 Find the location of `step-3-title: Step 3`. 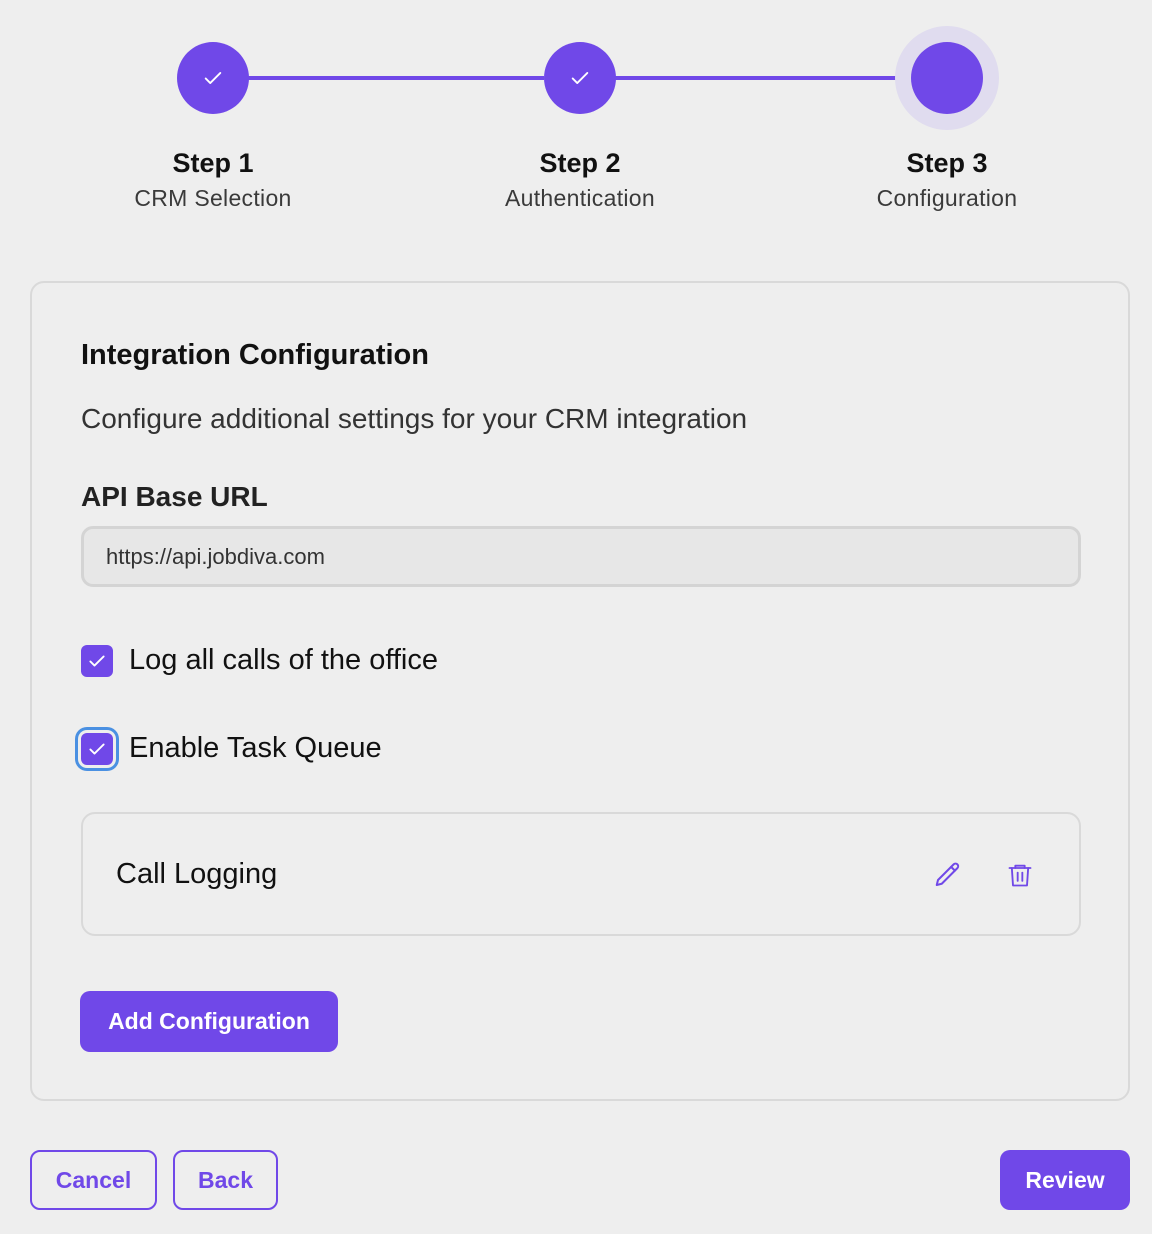

step-3-title: Step 3 is located at coordinates (947, 163).